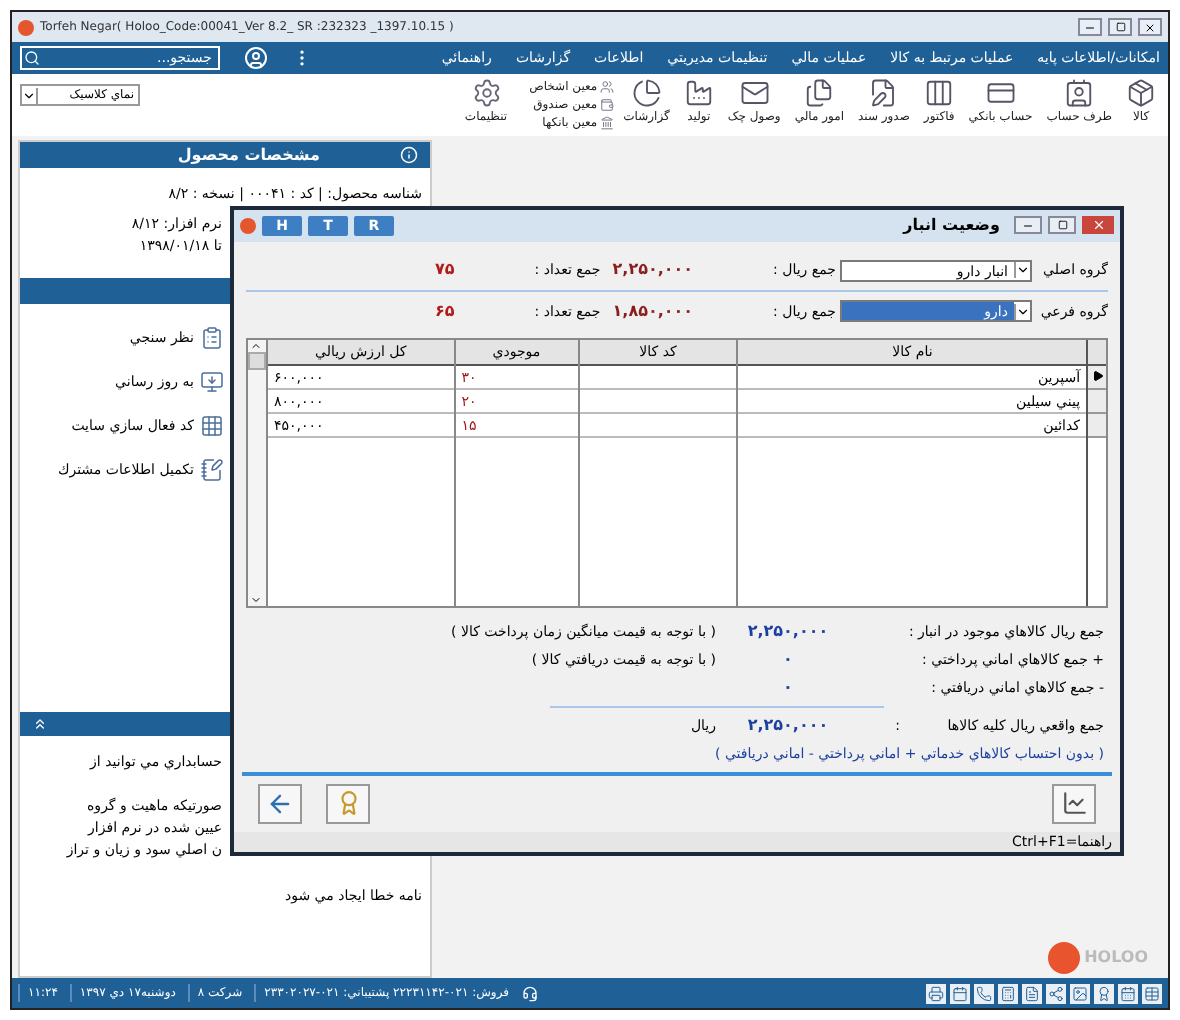 This screenshot has width=1180, height=1020. What do you see at coordinates (951, 225) in the screenshot?
I see `dialog-title: وضعيت انبار` at bounding box center [951, 225].